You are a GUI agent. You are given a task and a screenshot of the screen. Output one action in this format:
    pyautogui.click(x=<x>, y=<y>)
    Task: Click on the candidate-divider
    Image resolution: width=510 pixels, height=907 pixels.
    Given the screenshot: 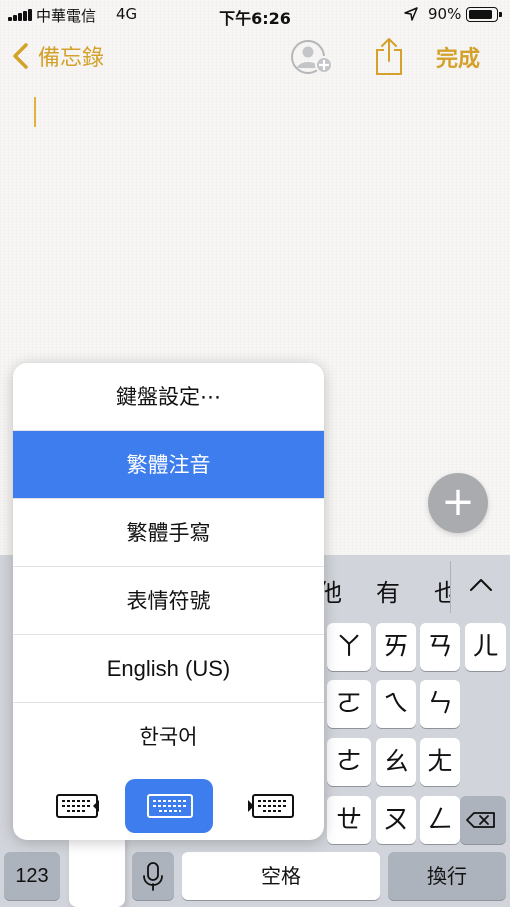 What is the action you would take?
    pyautogui.click(x=450, y=587)
    